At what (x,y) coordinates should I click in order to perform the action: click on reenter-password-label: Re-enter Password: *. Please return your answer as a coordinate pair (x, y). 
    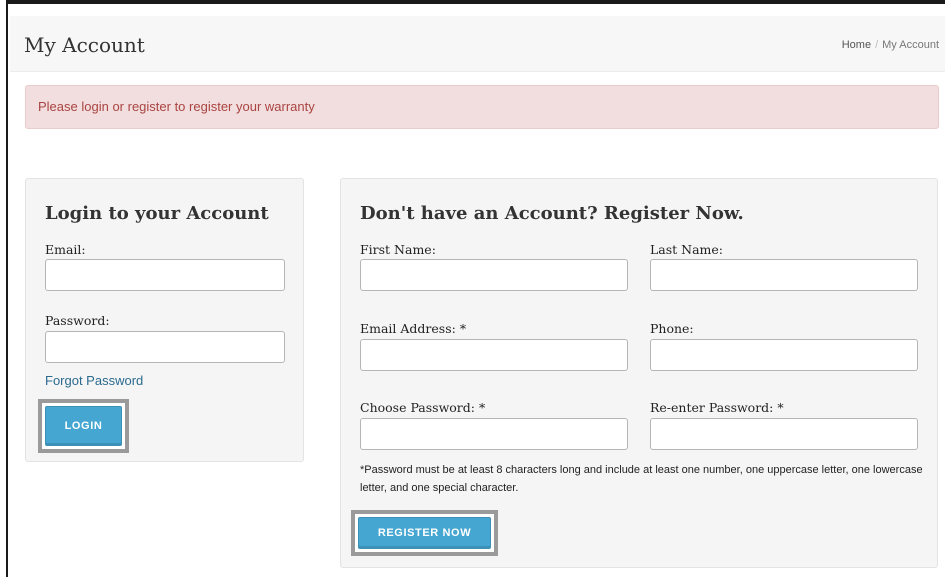
    Looking at the image, I should click on (717, 407).